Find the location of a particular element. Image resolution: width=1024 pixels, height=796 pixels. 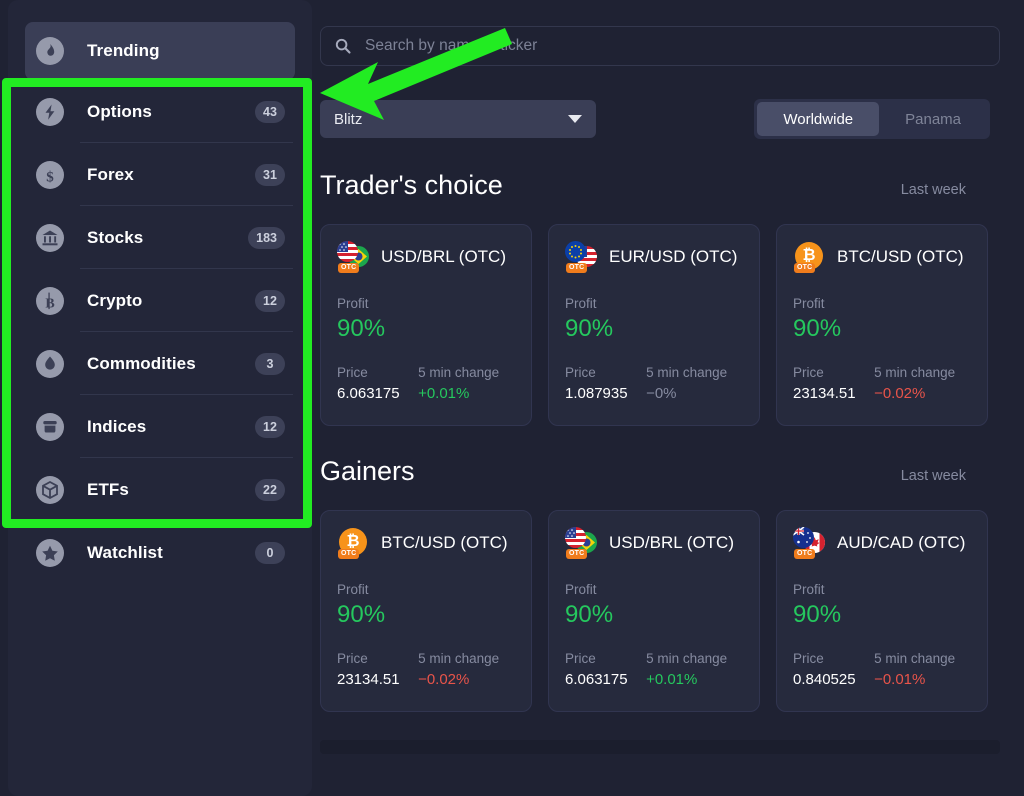

sidebar-item-trending: Trending is located at coordinates (160, 51).